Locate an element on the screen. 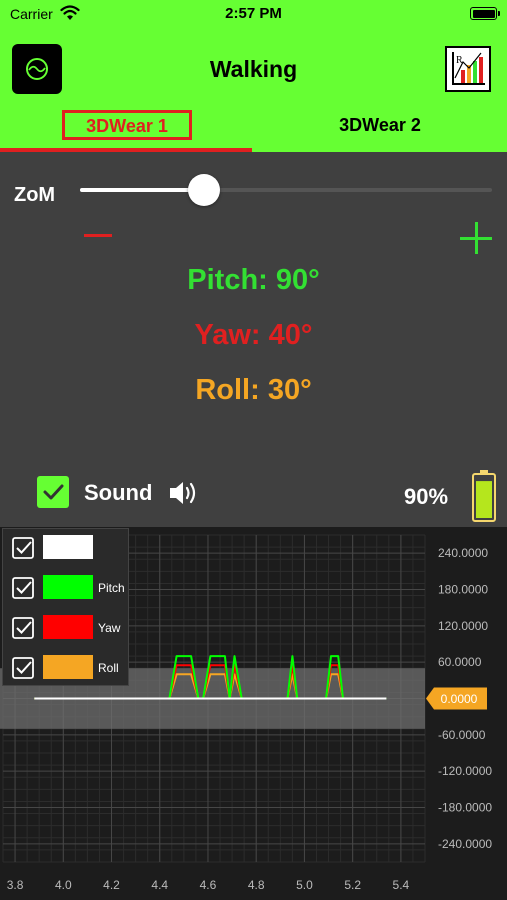 The width and height of the screenshot is (507, 900). y-tick-label: -240.0000 is located at coordinates (465, 844).